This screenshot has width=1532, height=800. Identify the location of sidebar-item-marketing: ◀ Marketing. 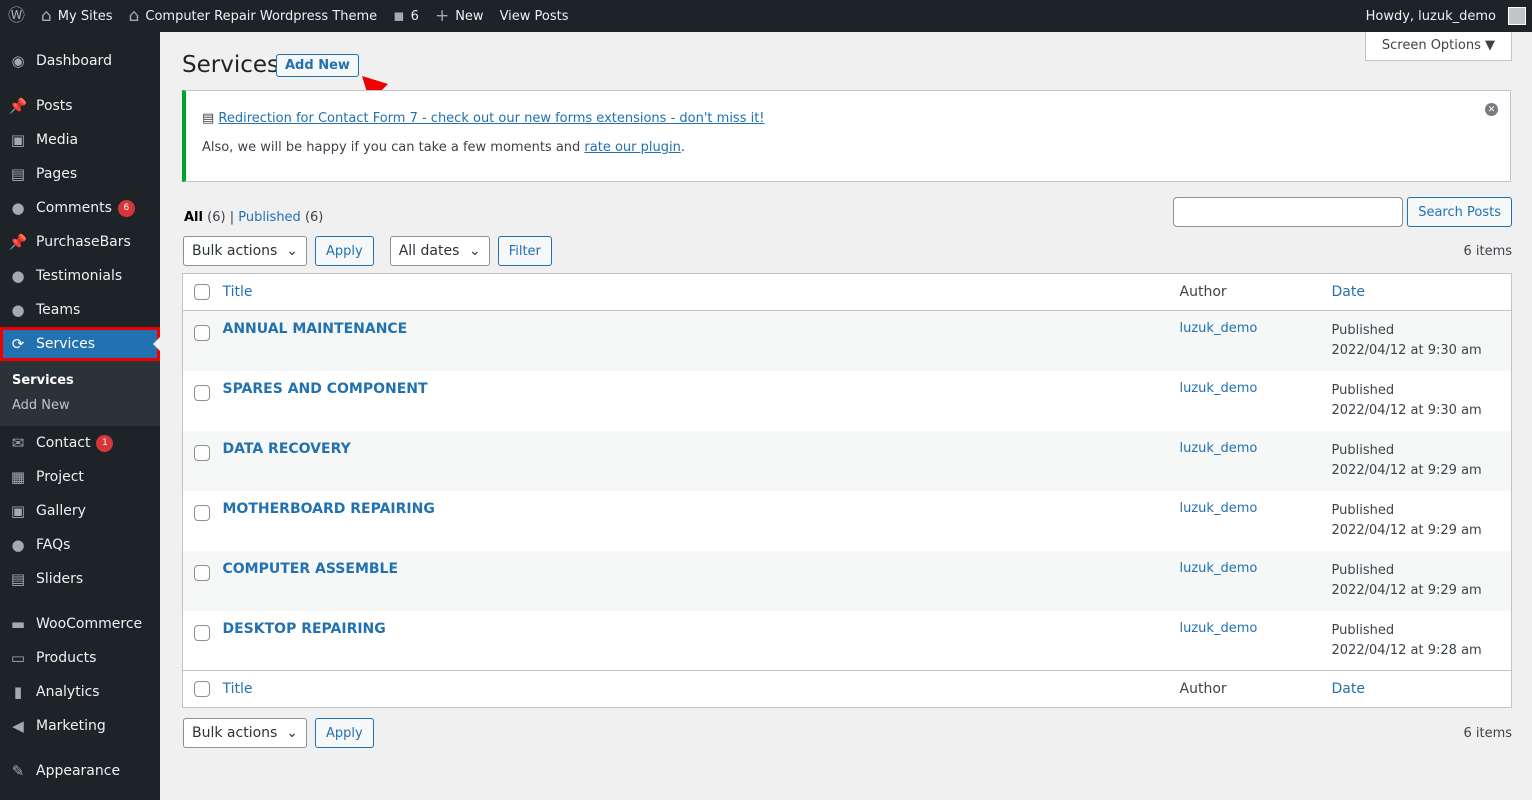
(80, 726).